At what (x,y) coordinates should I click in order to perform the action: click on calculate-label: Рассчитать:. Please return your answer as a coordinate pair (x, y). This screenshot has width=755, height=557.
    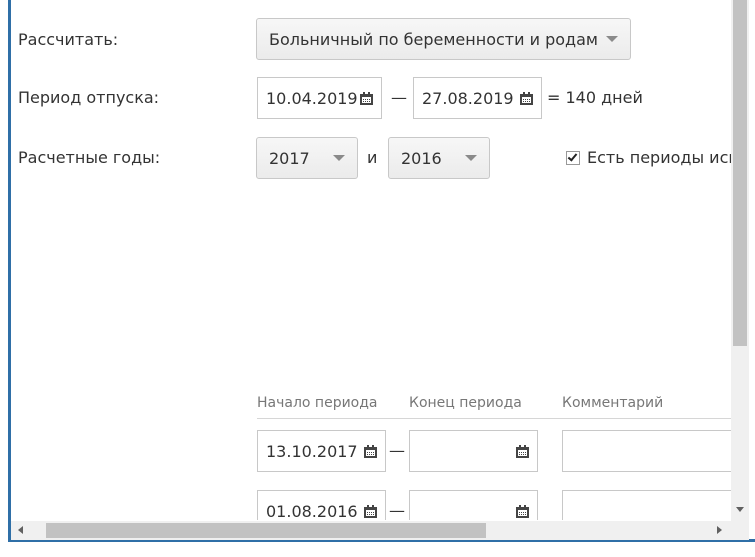
    Looking at the image, I should click on (68, 39).